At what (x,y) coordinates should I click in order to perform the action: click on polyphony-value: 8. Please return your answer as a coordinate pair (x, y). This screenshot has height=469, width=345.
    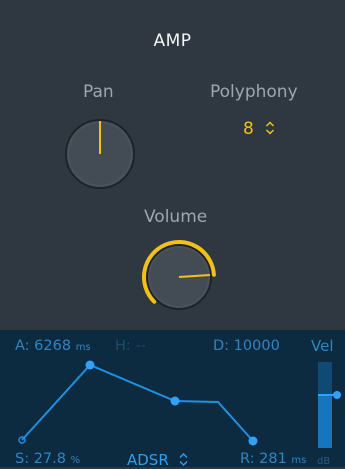
    Looking at the image, I should click on (248, 129).